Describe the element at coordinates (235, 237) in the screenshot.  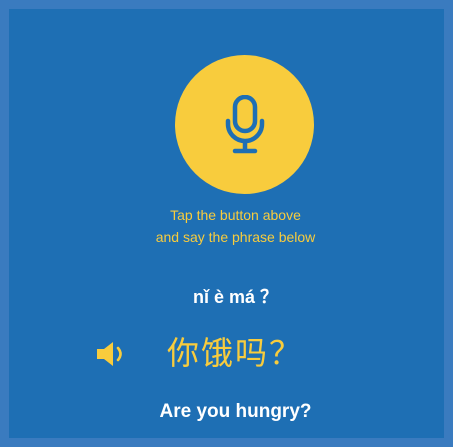
I see `instruction-line-2: and say the phrase below` at that location.